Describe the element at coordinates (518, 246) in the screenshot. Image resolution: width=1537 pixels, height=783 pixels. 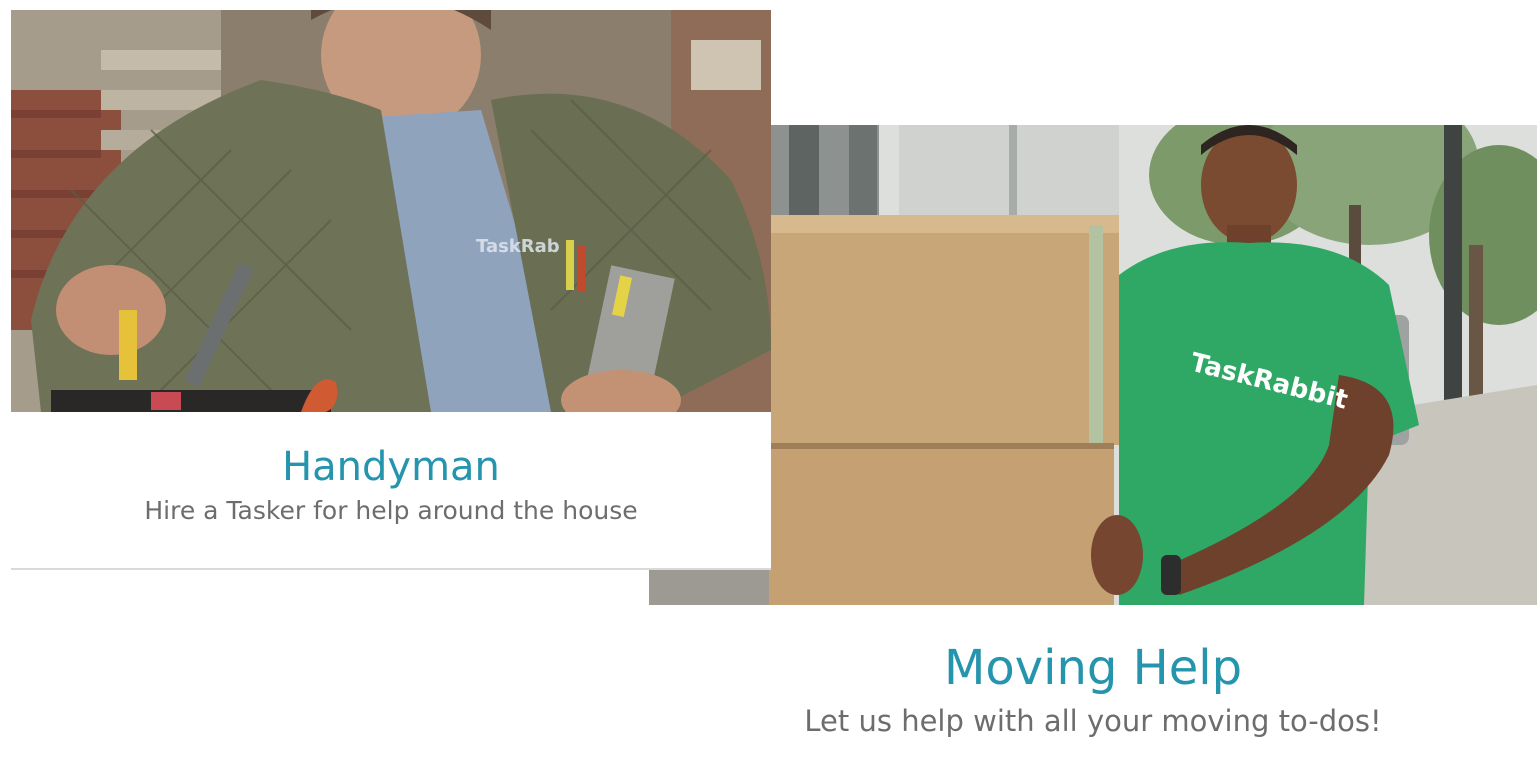
I see `taskrabbit-logo-text: TaskRab` at that location.